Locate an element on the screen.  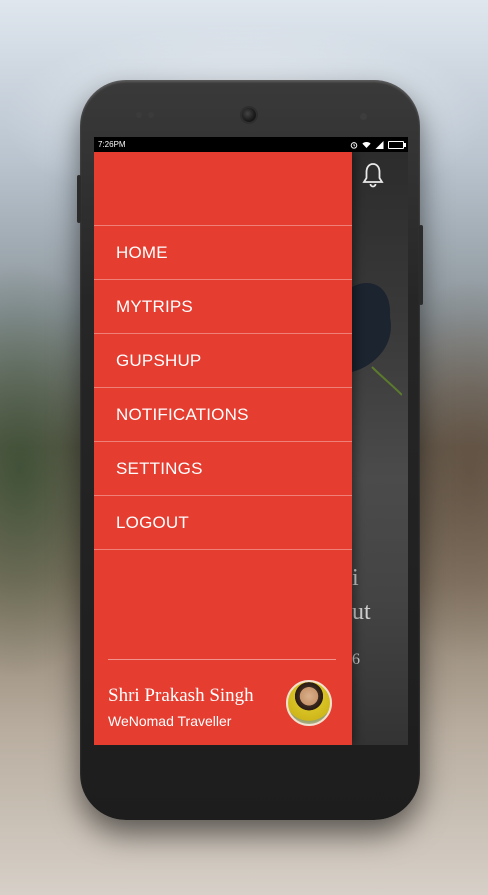
menu-item-label: LOGOUT is located at coordinates (152, 522).